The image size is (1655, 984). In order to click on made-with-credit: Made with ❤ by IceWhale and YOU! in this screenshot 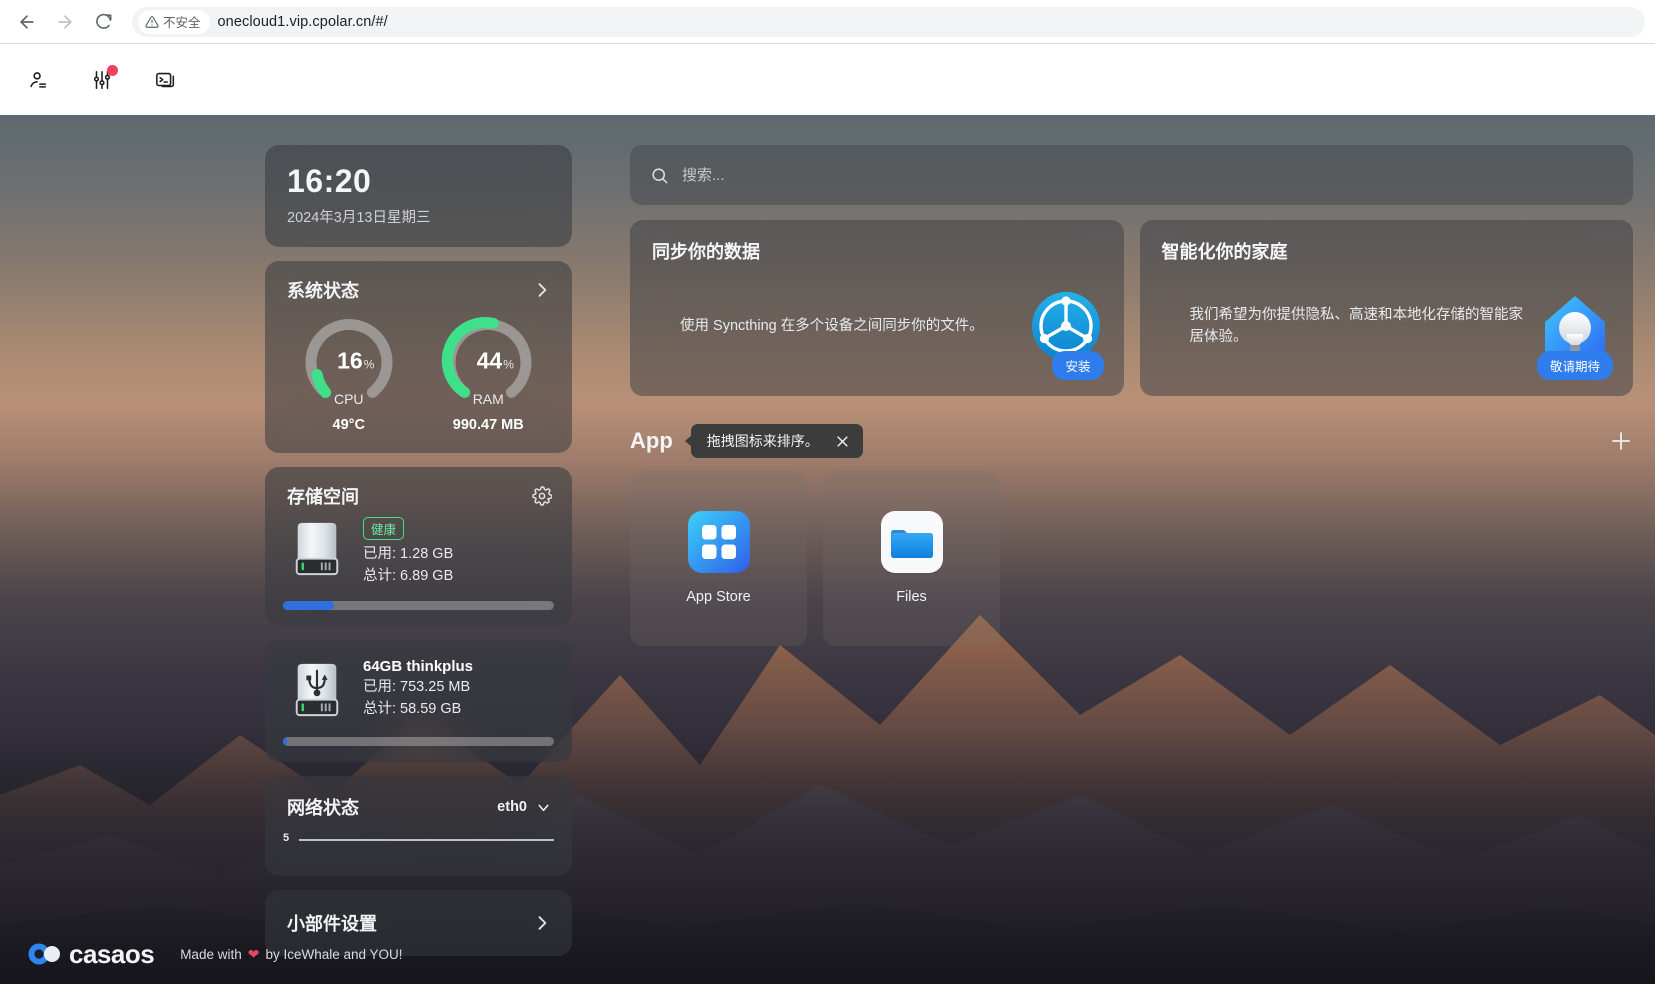, I will do `click(291, 954)`.